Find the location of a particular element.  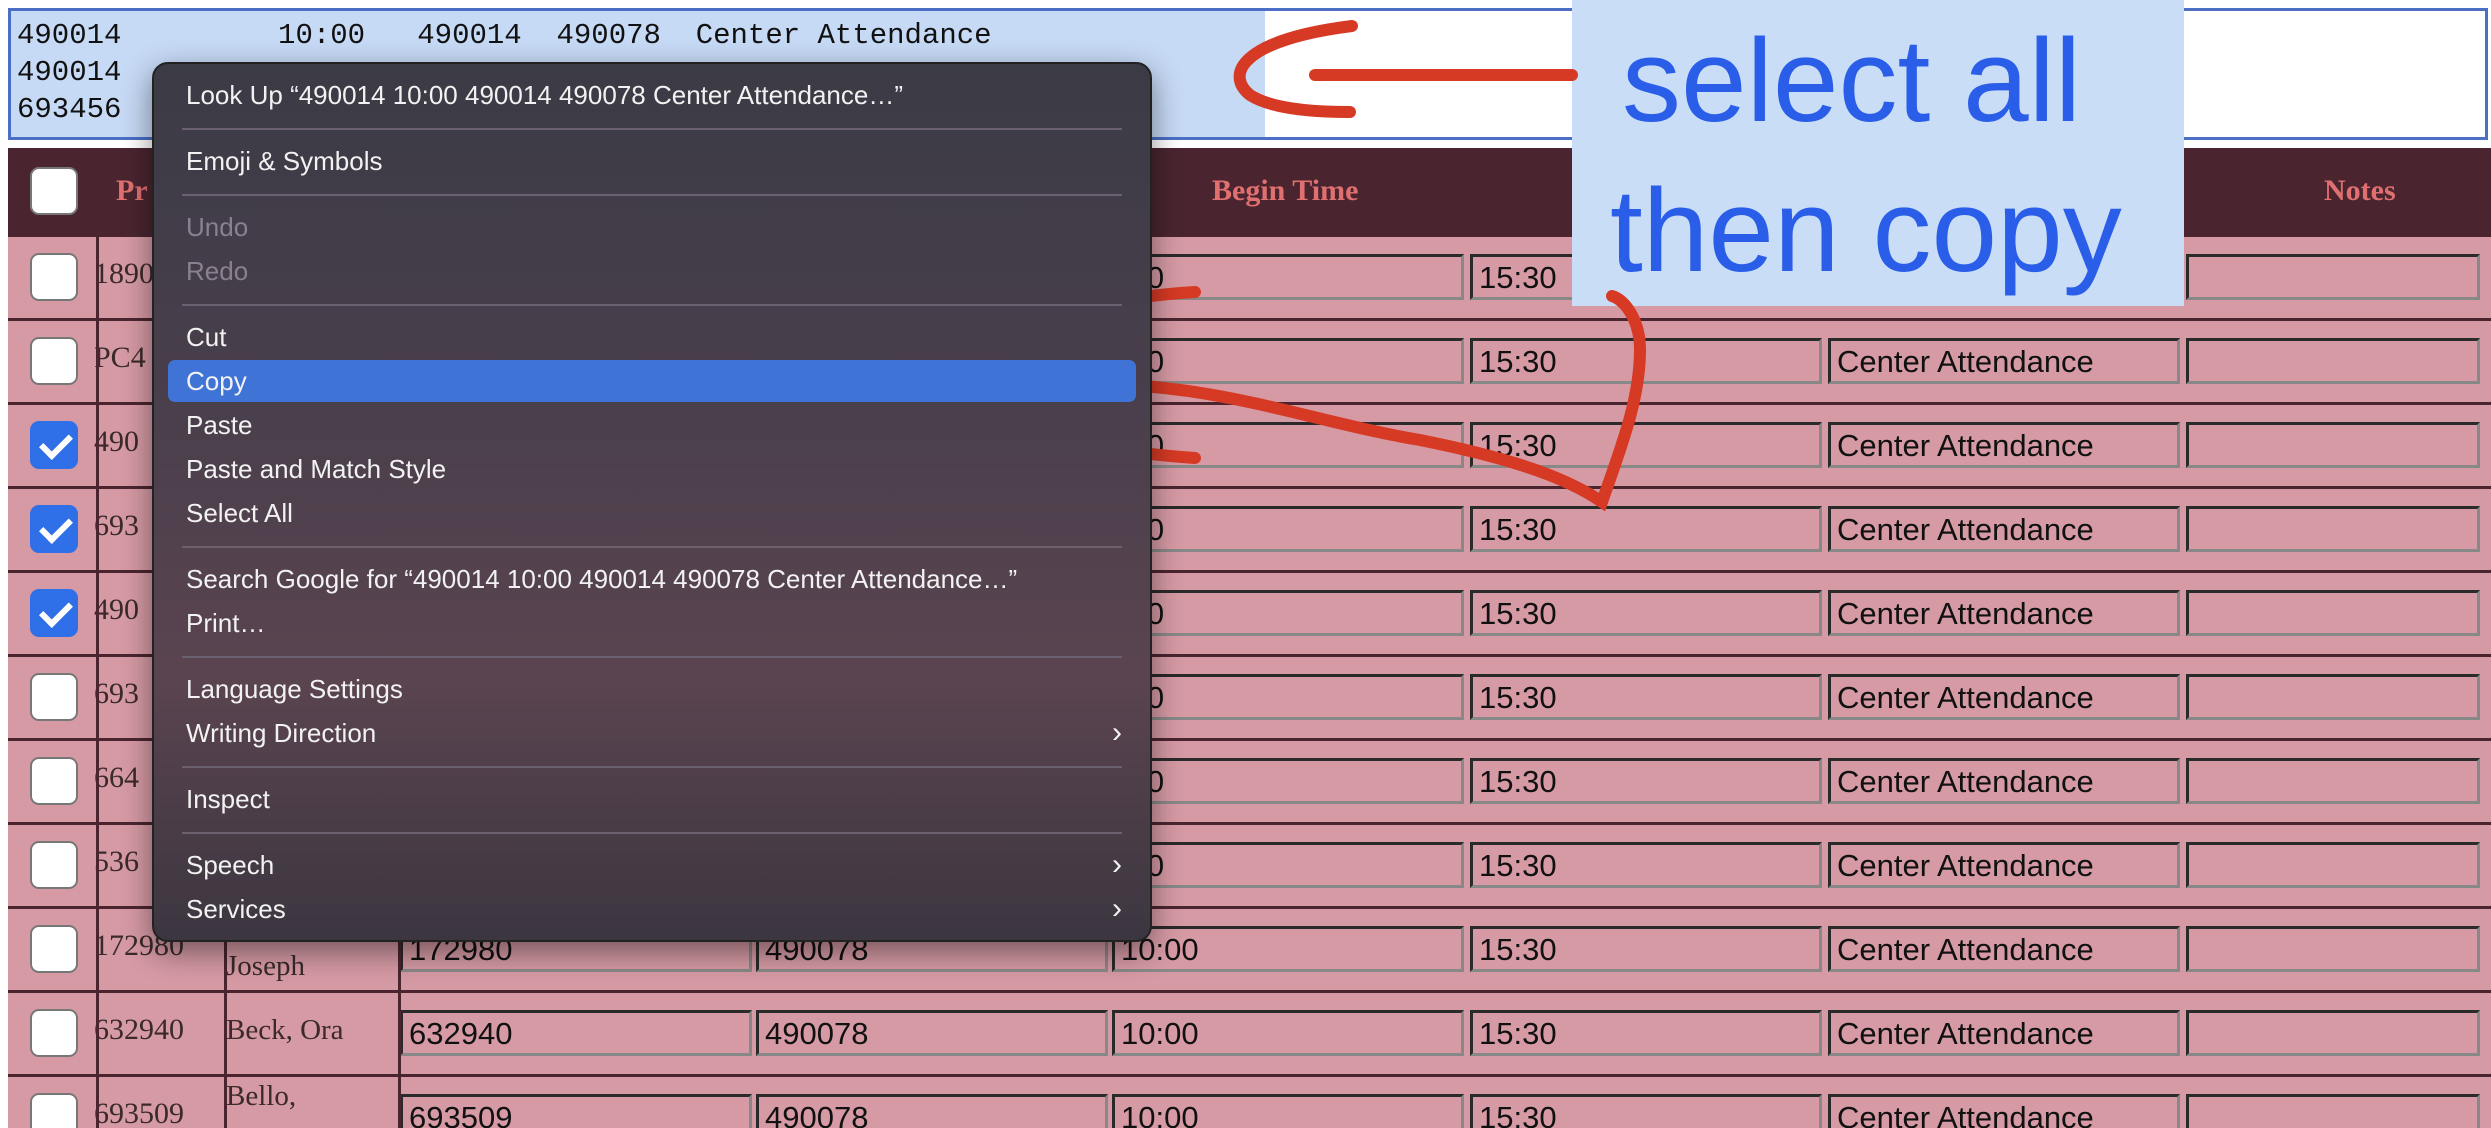

menu-item-cut: Cut is located at coordinates (652, 337).